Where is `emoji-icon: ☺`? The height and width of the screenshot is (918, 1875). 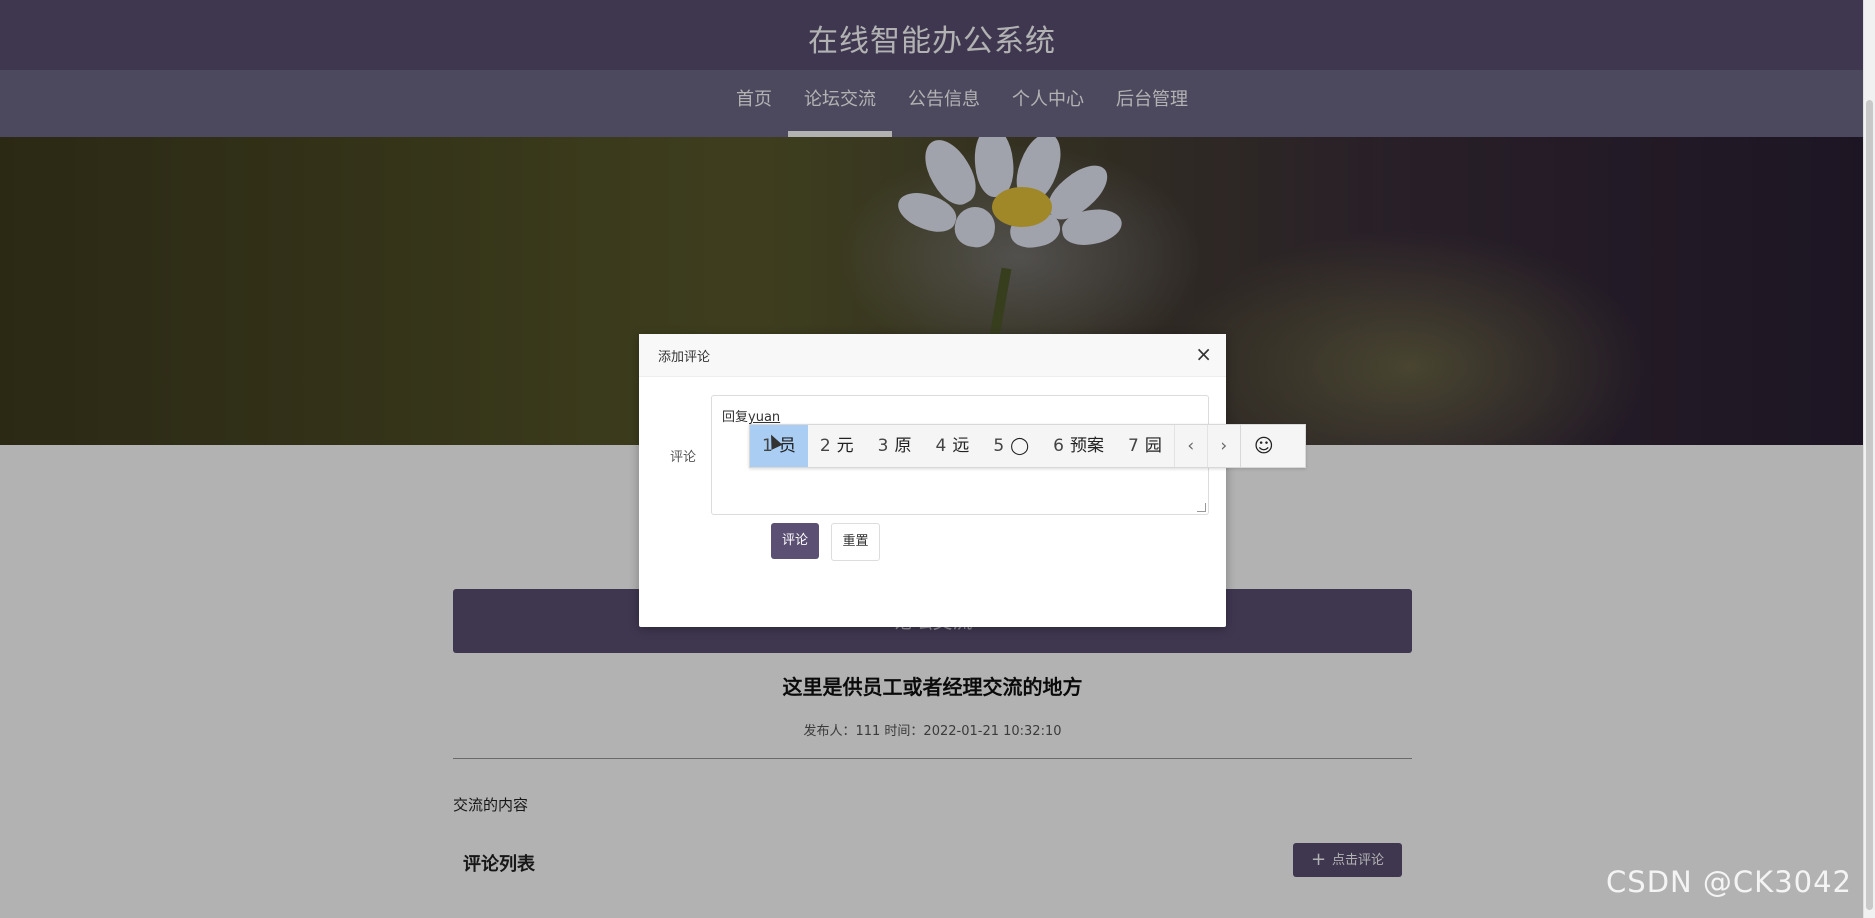
emoji-icon: ☺ is located at coordinates (1263, 446).